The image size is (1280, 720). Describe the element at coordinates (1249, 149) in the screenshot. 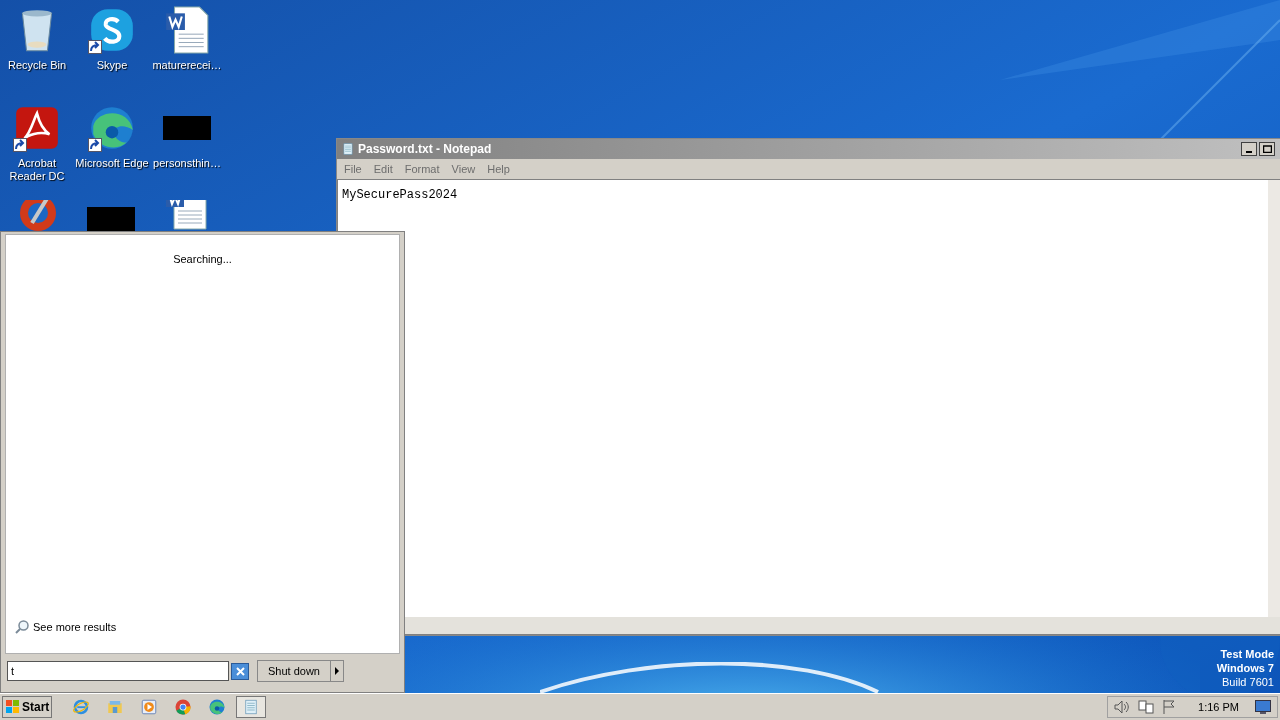

I see `minimize-button` at that location.